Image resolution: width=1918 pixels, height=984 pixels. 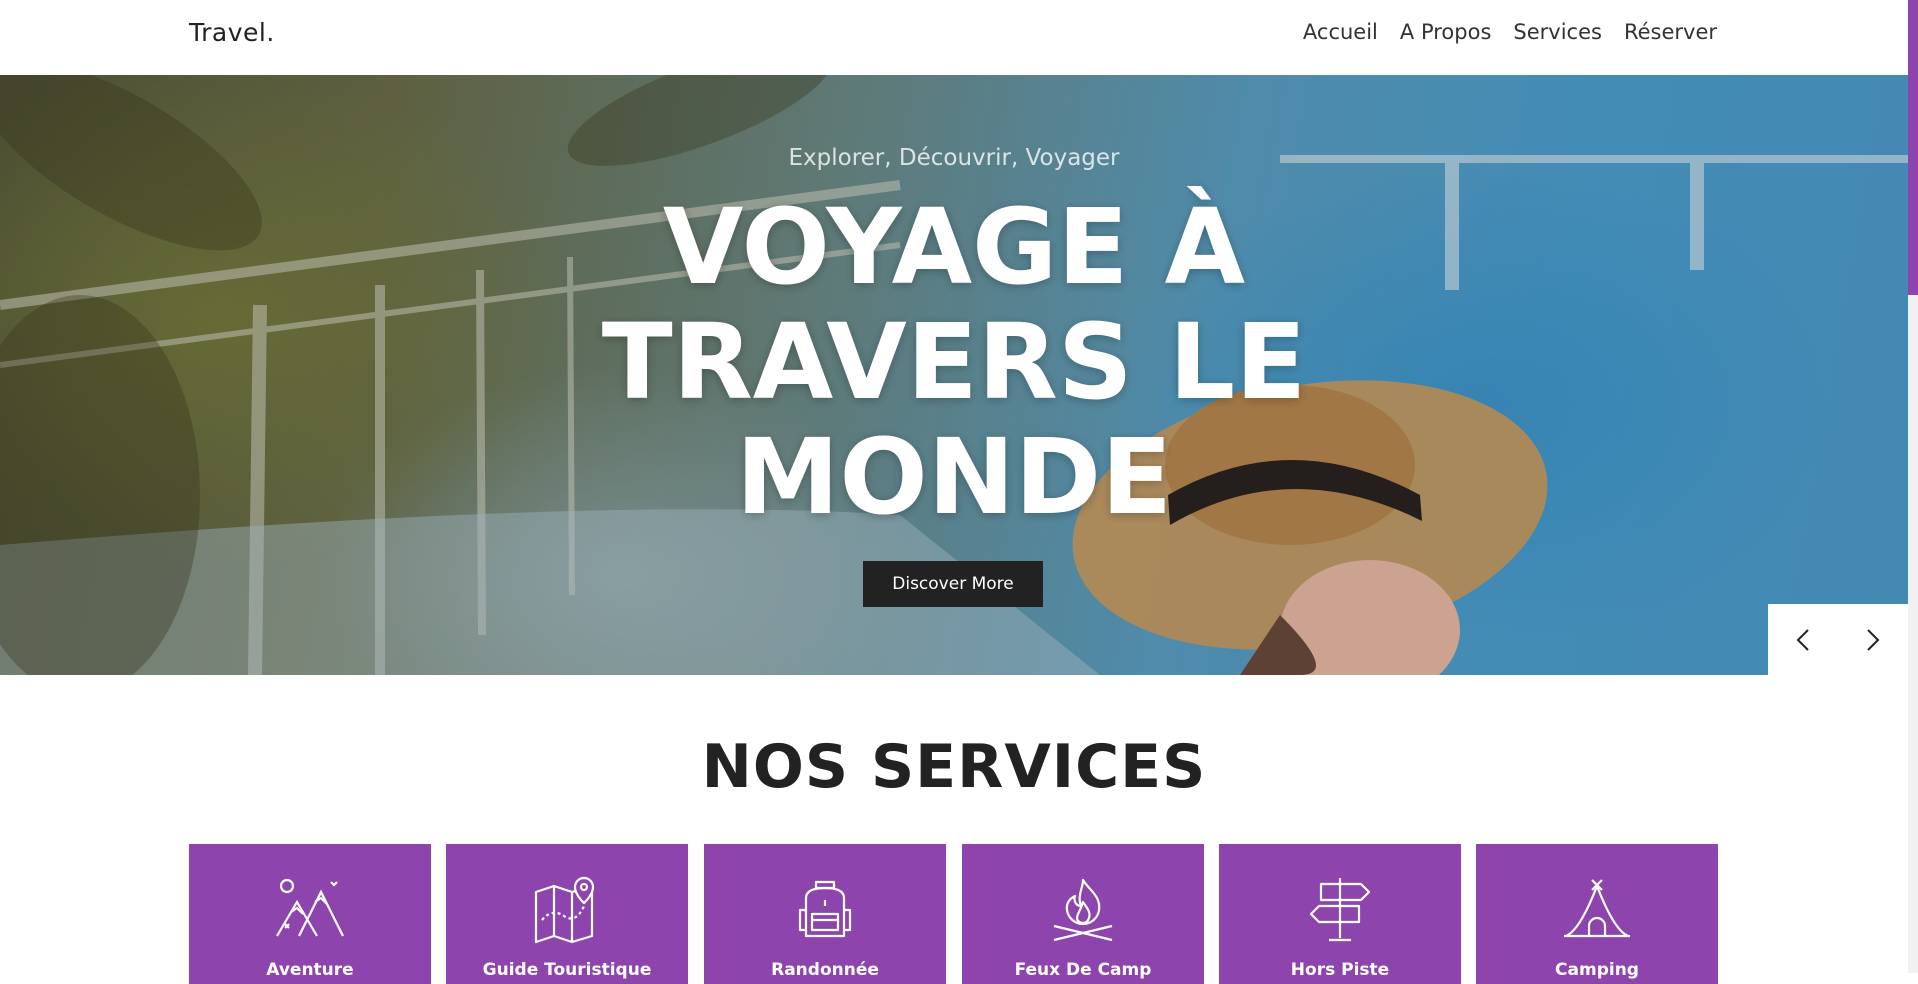 I want to click on service-card-hors-piste: Hors Piste, so click(x=1340, y=914).